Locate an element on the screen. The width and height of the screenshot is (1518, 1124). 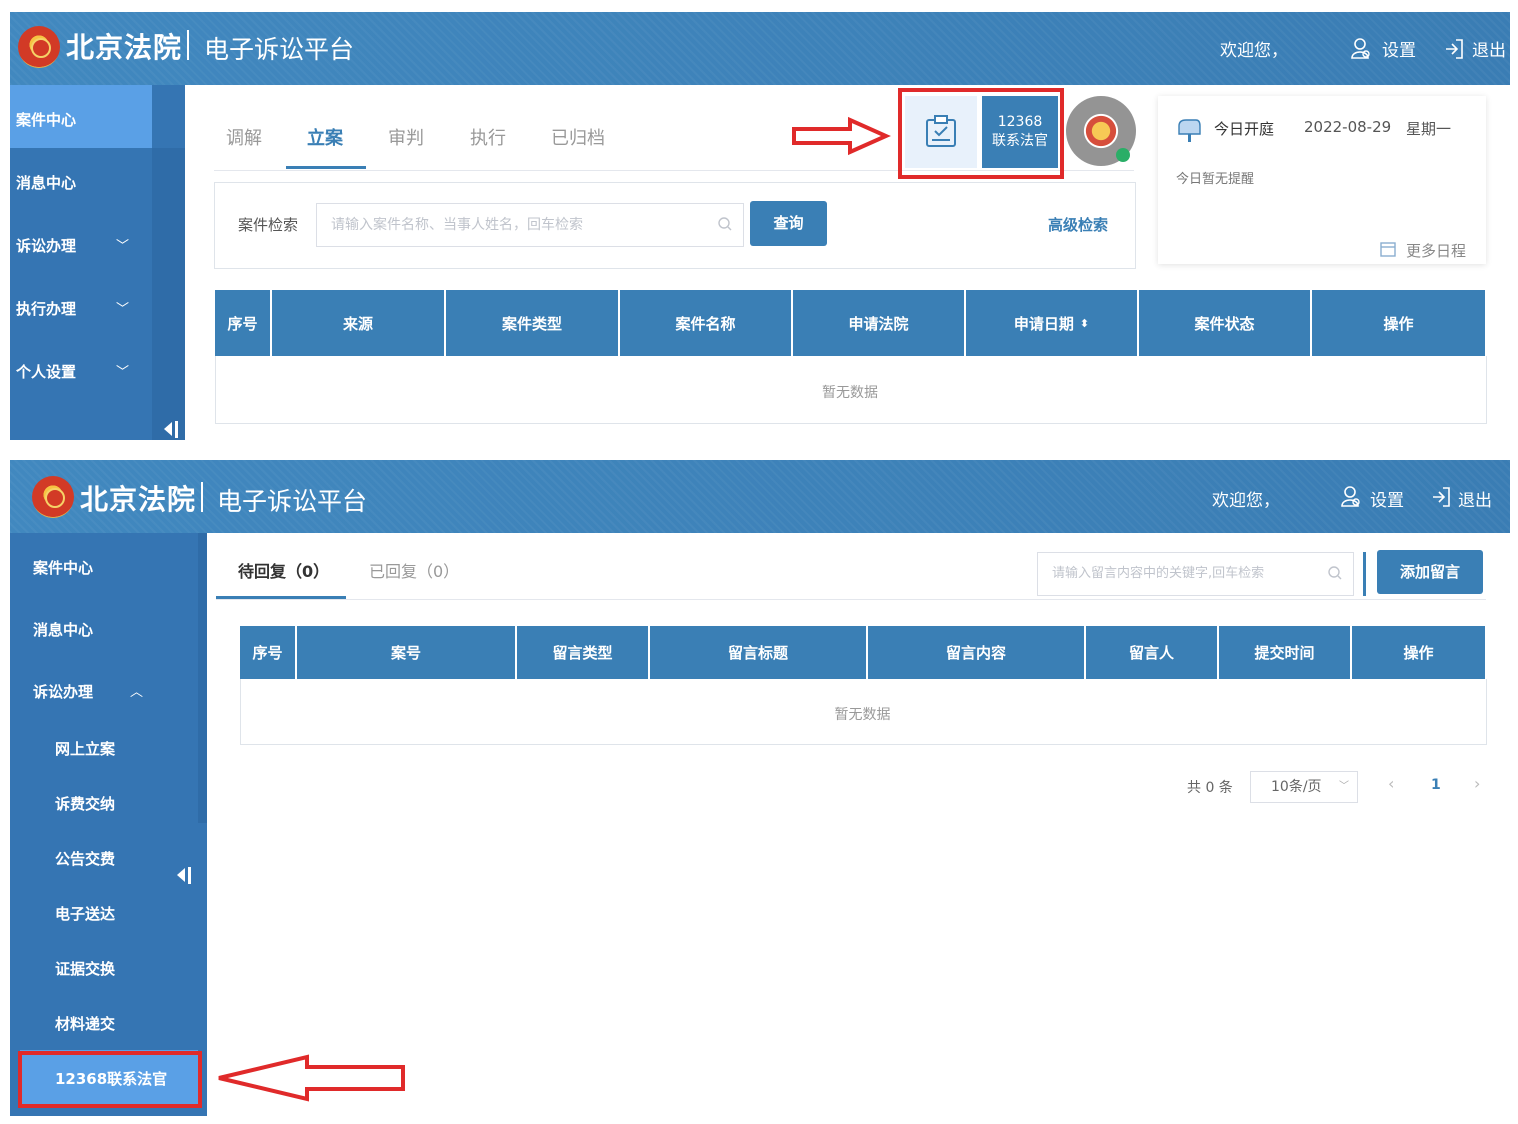
sidebar-subitem-evidence-exchange: 证据交换 is located at coordinates (85, 968).